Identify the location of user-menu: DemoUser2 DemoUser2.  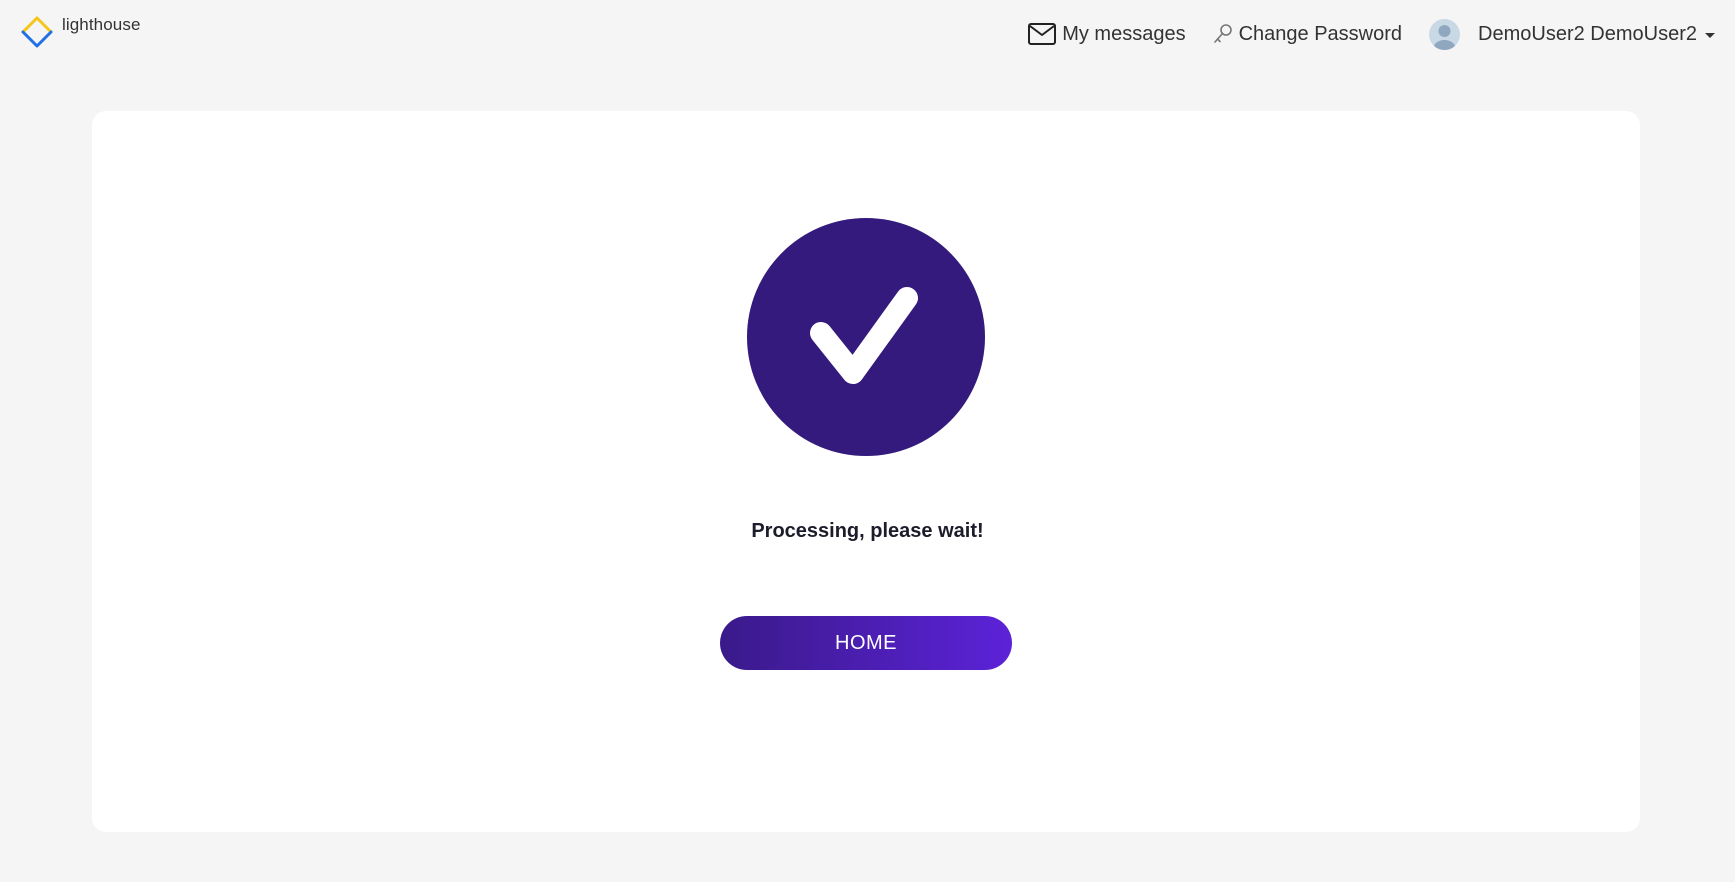
(1572, 34).